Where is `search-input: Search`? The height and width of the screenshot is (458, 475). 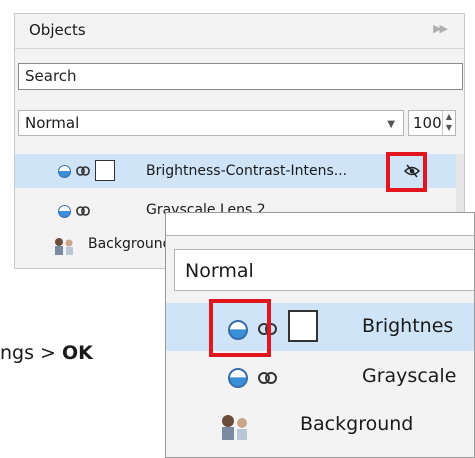 search-input: Search is located at coordinates (240, 76).